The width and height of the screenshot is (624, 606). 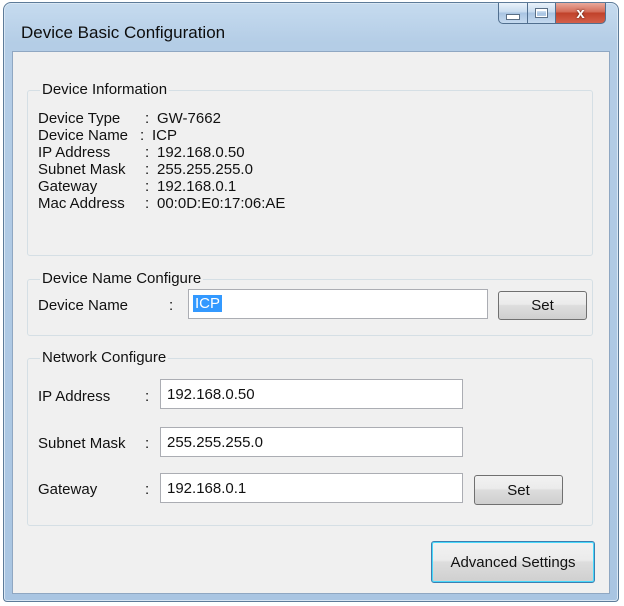 I want to click on window-controls: x, so click(x=552, y=14).